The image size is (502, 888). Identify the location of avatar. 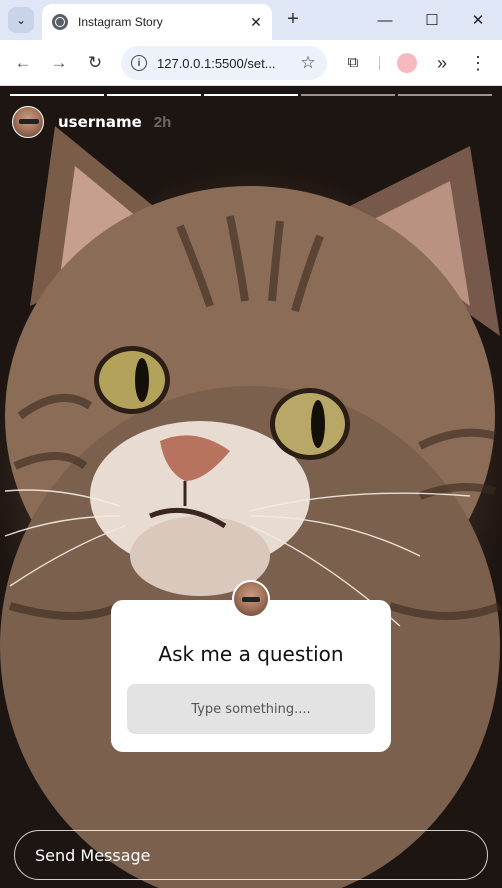
(28, 122).